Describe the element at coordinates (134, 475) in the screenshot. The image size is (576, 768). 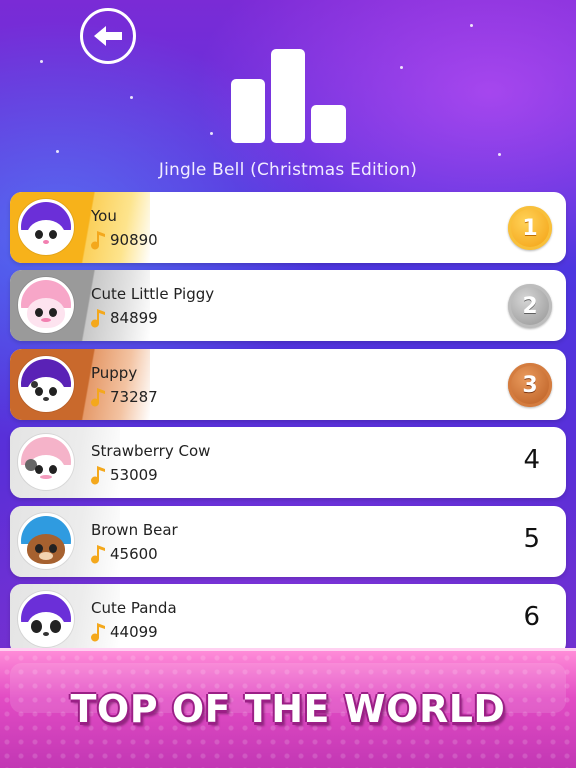
I see `score-value: 53009` at that location.